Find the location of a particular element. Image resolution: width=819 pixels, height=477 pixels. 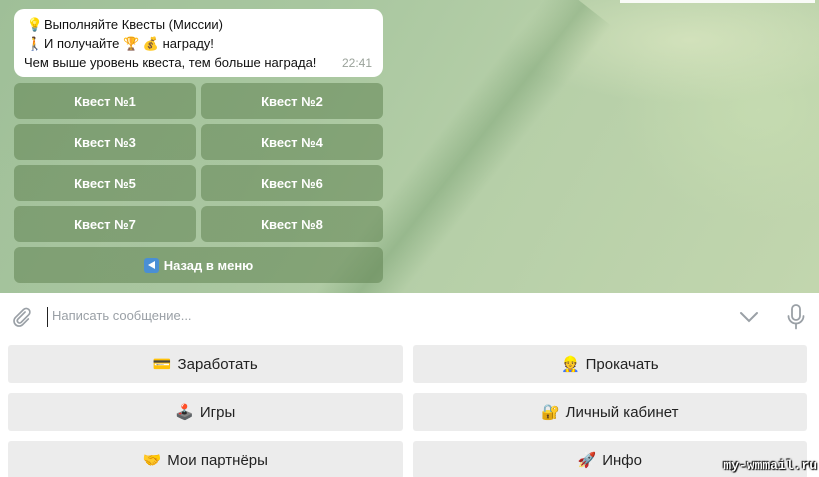

earn-label: Заработать is located at coordinates (217, 364).